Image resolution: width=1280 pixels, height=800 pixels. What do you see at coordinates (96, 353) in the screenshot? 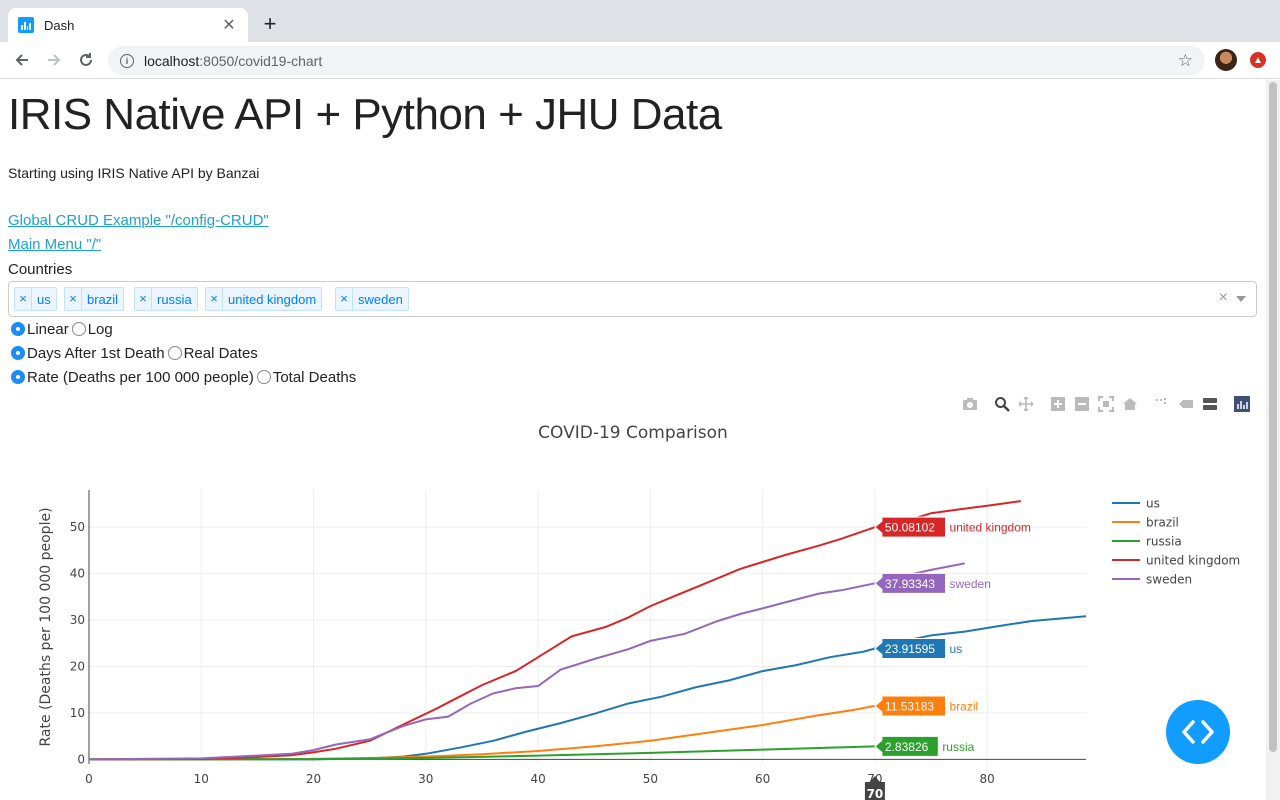
I see `radio-label: Days After 1st Death` at bounding box center [96, 353].